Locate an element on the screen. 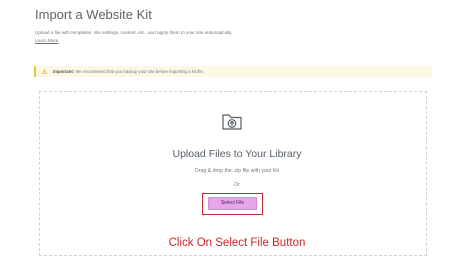  learn-more-link: Learn More is located at coordinates (47, 40).